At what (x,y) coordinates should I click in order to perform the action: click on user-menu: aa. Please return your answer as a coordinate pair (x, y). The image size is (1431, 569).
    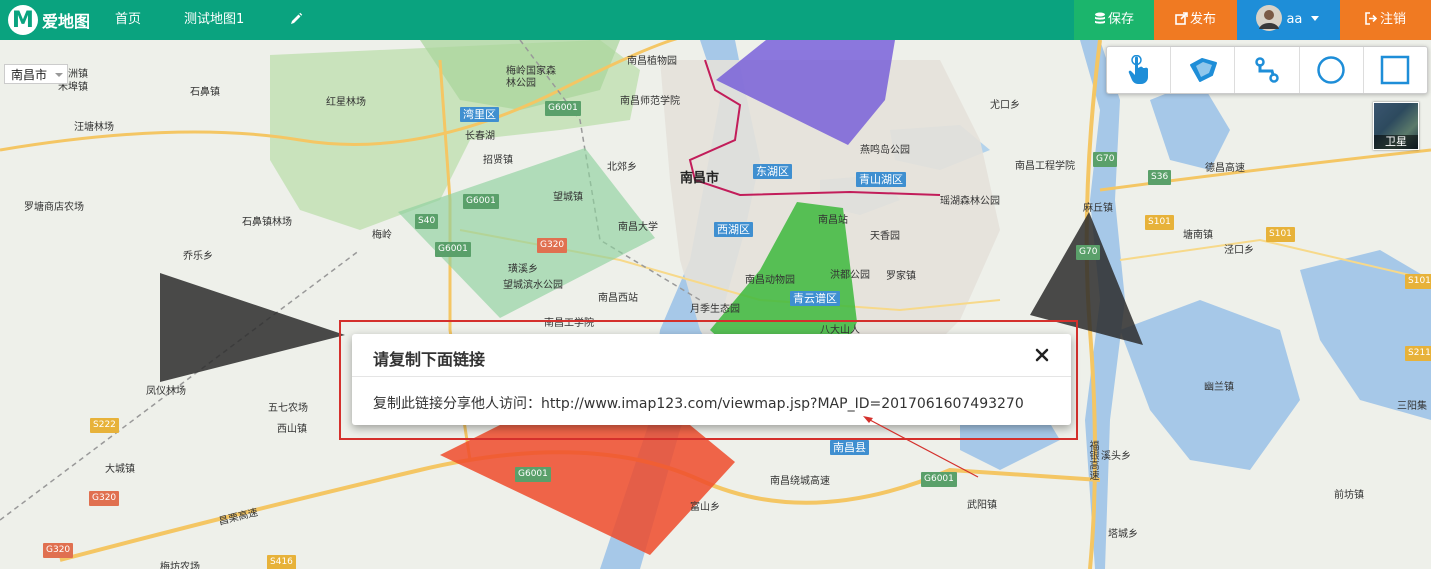
    Looking at the image, I should click on (1288, 20).